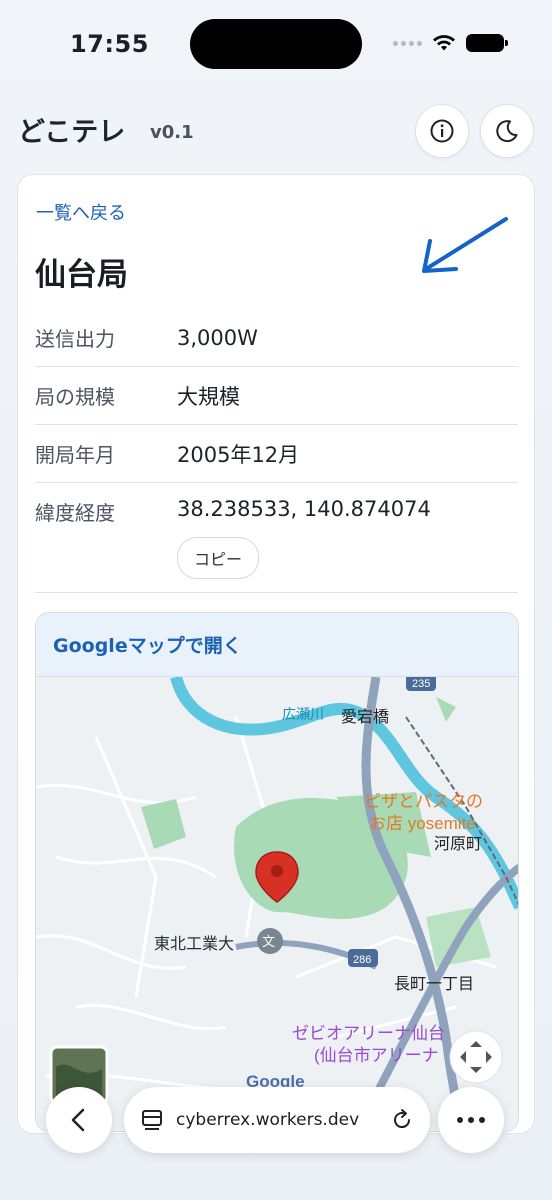  What do you see at coordinates (434, 984) in the screenshot?
I see `station-label: 長町一丁目` at bounding box center [434, 984].